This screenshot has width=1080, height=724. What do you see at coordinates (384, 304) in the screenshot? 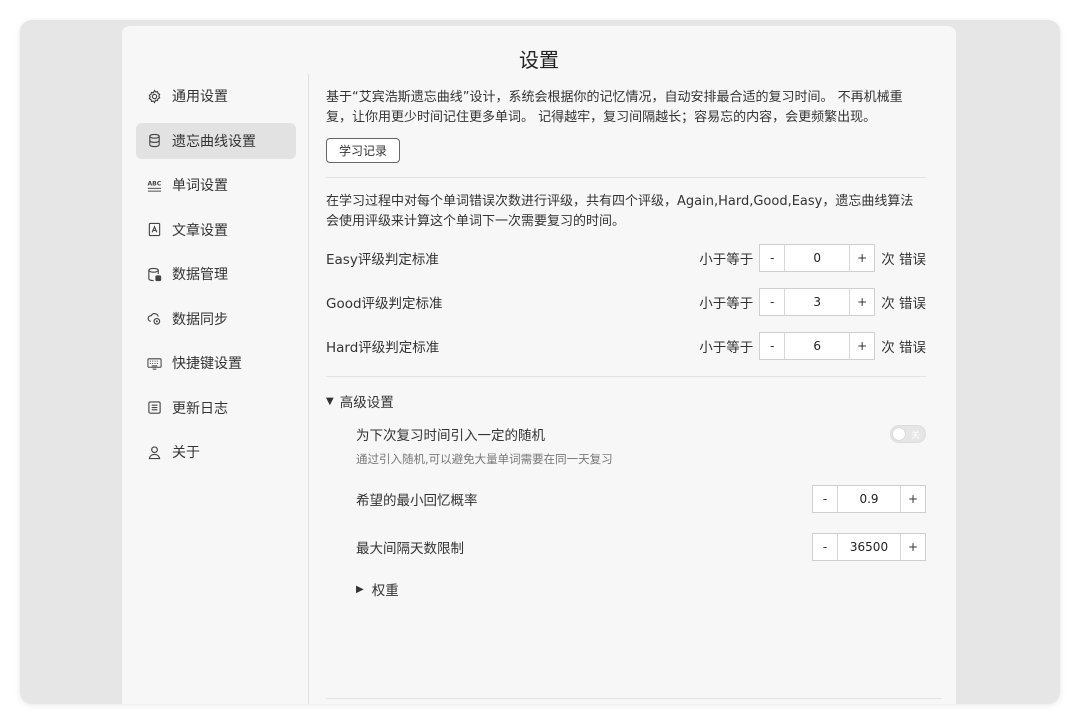
I see `grade-label: Good评级判定标准` at bounding box center [384, 304].